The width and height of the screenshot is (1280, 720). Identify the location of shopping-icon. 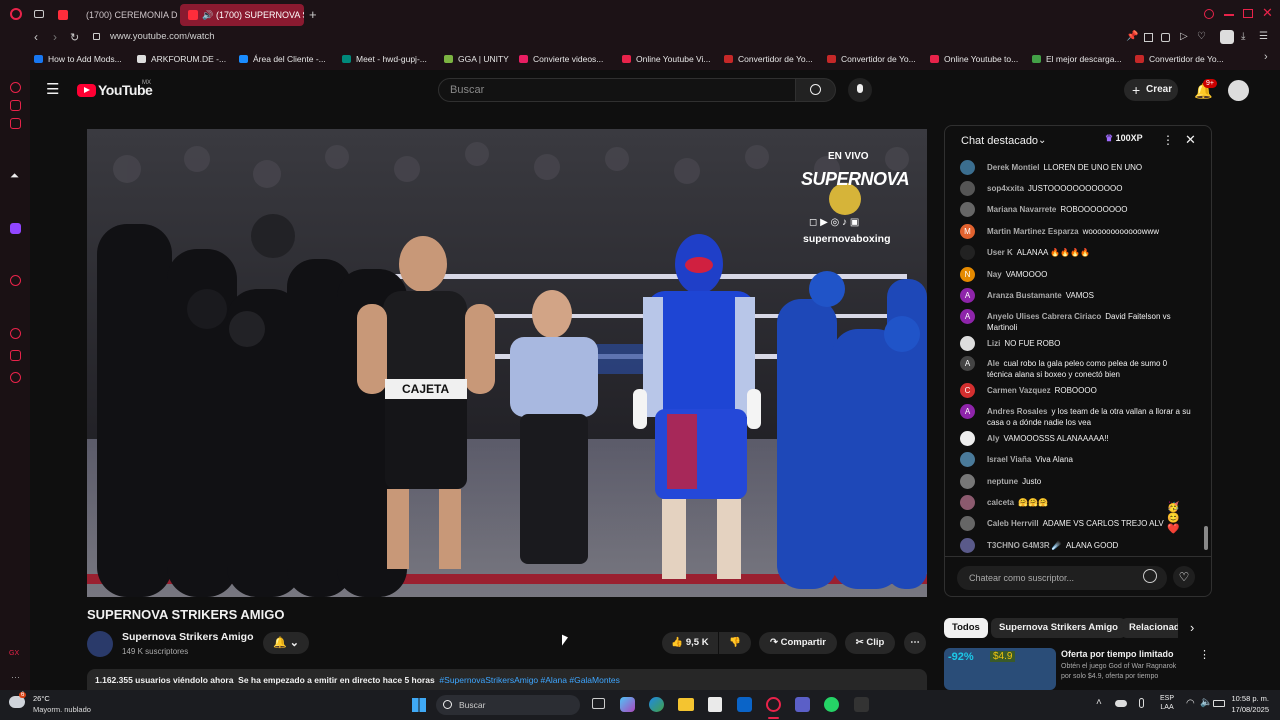
(15, 105).